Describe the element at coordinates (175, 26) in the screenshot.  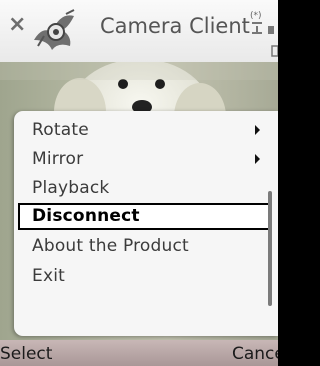
I see `app-title: Camera Client` at that location.